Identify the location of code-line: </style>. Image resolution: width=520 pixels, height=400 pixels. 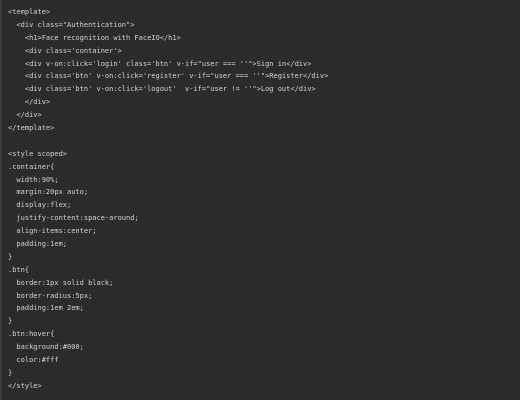
(25, 385).